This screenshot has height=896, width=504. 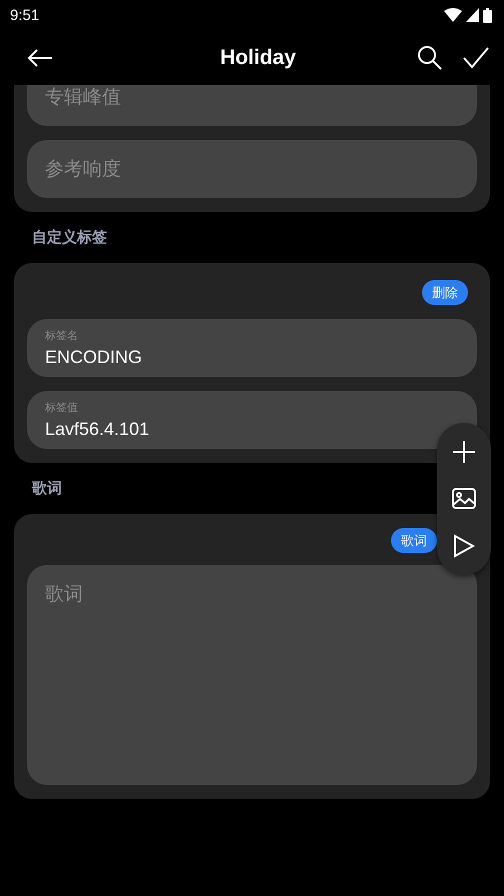 I want to click on text-field: 专辑峰值, so click(x=252, y=105).